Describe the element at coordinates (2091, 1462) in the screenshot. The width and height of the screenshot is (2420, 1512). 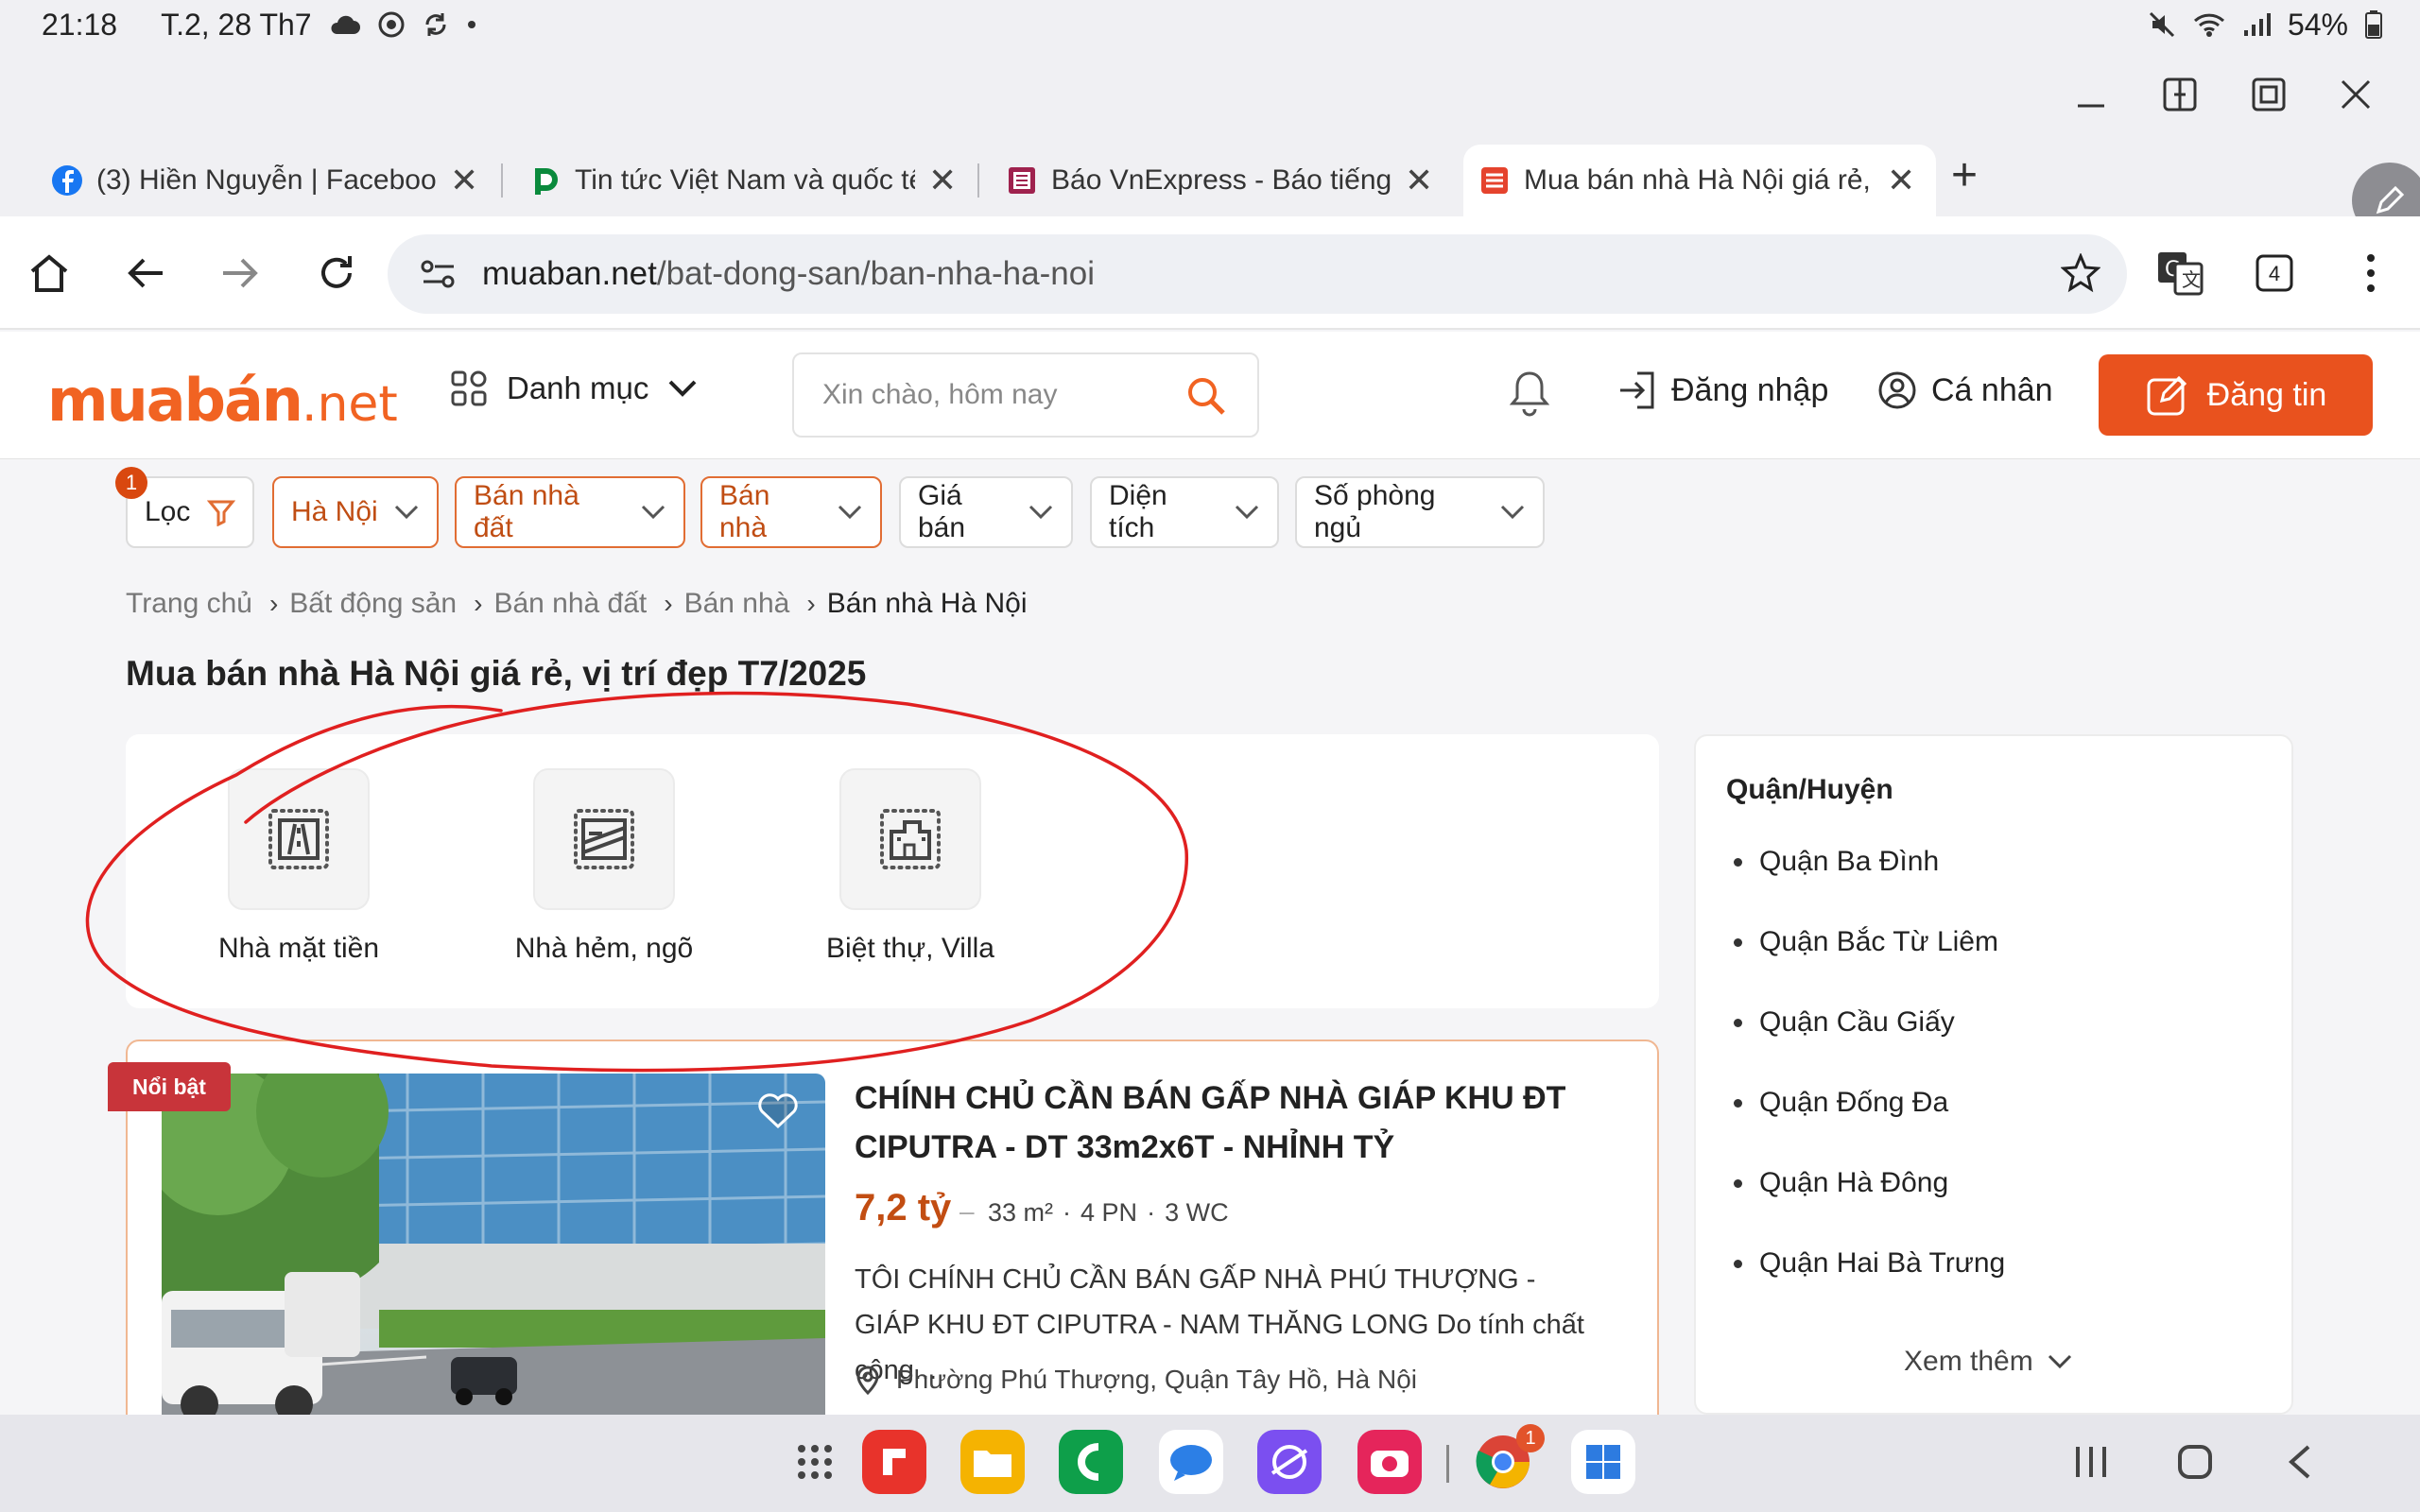
I see `recents-button` at that location.